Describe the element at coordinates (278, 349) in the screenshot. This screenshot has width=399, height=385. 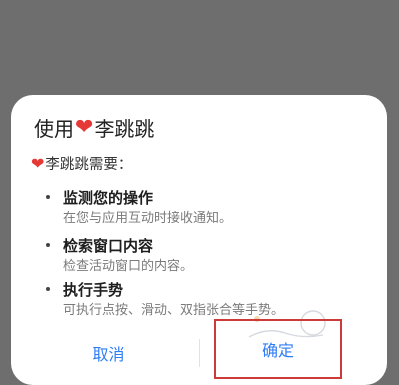
I see `confirm-button: 确定` at that location.